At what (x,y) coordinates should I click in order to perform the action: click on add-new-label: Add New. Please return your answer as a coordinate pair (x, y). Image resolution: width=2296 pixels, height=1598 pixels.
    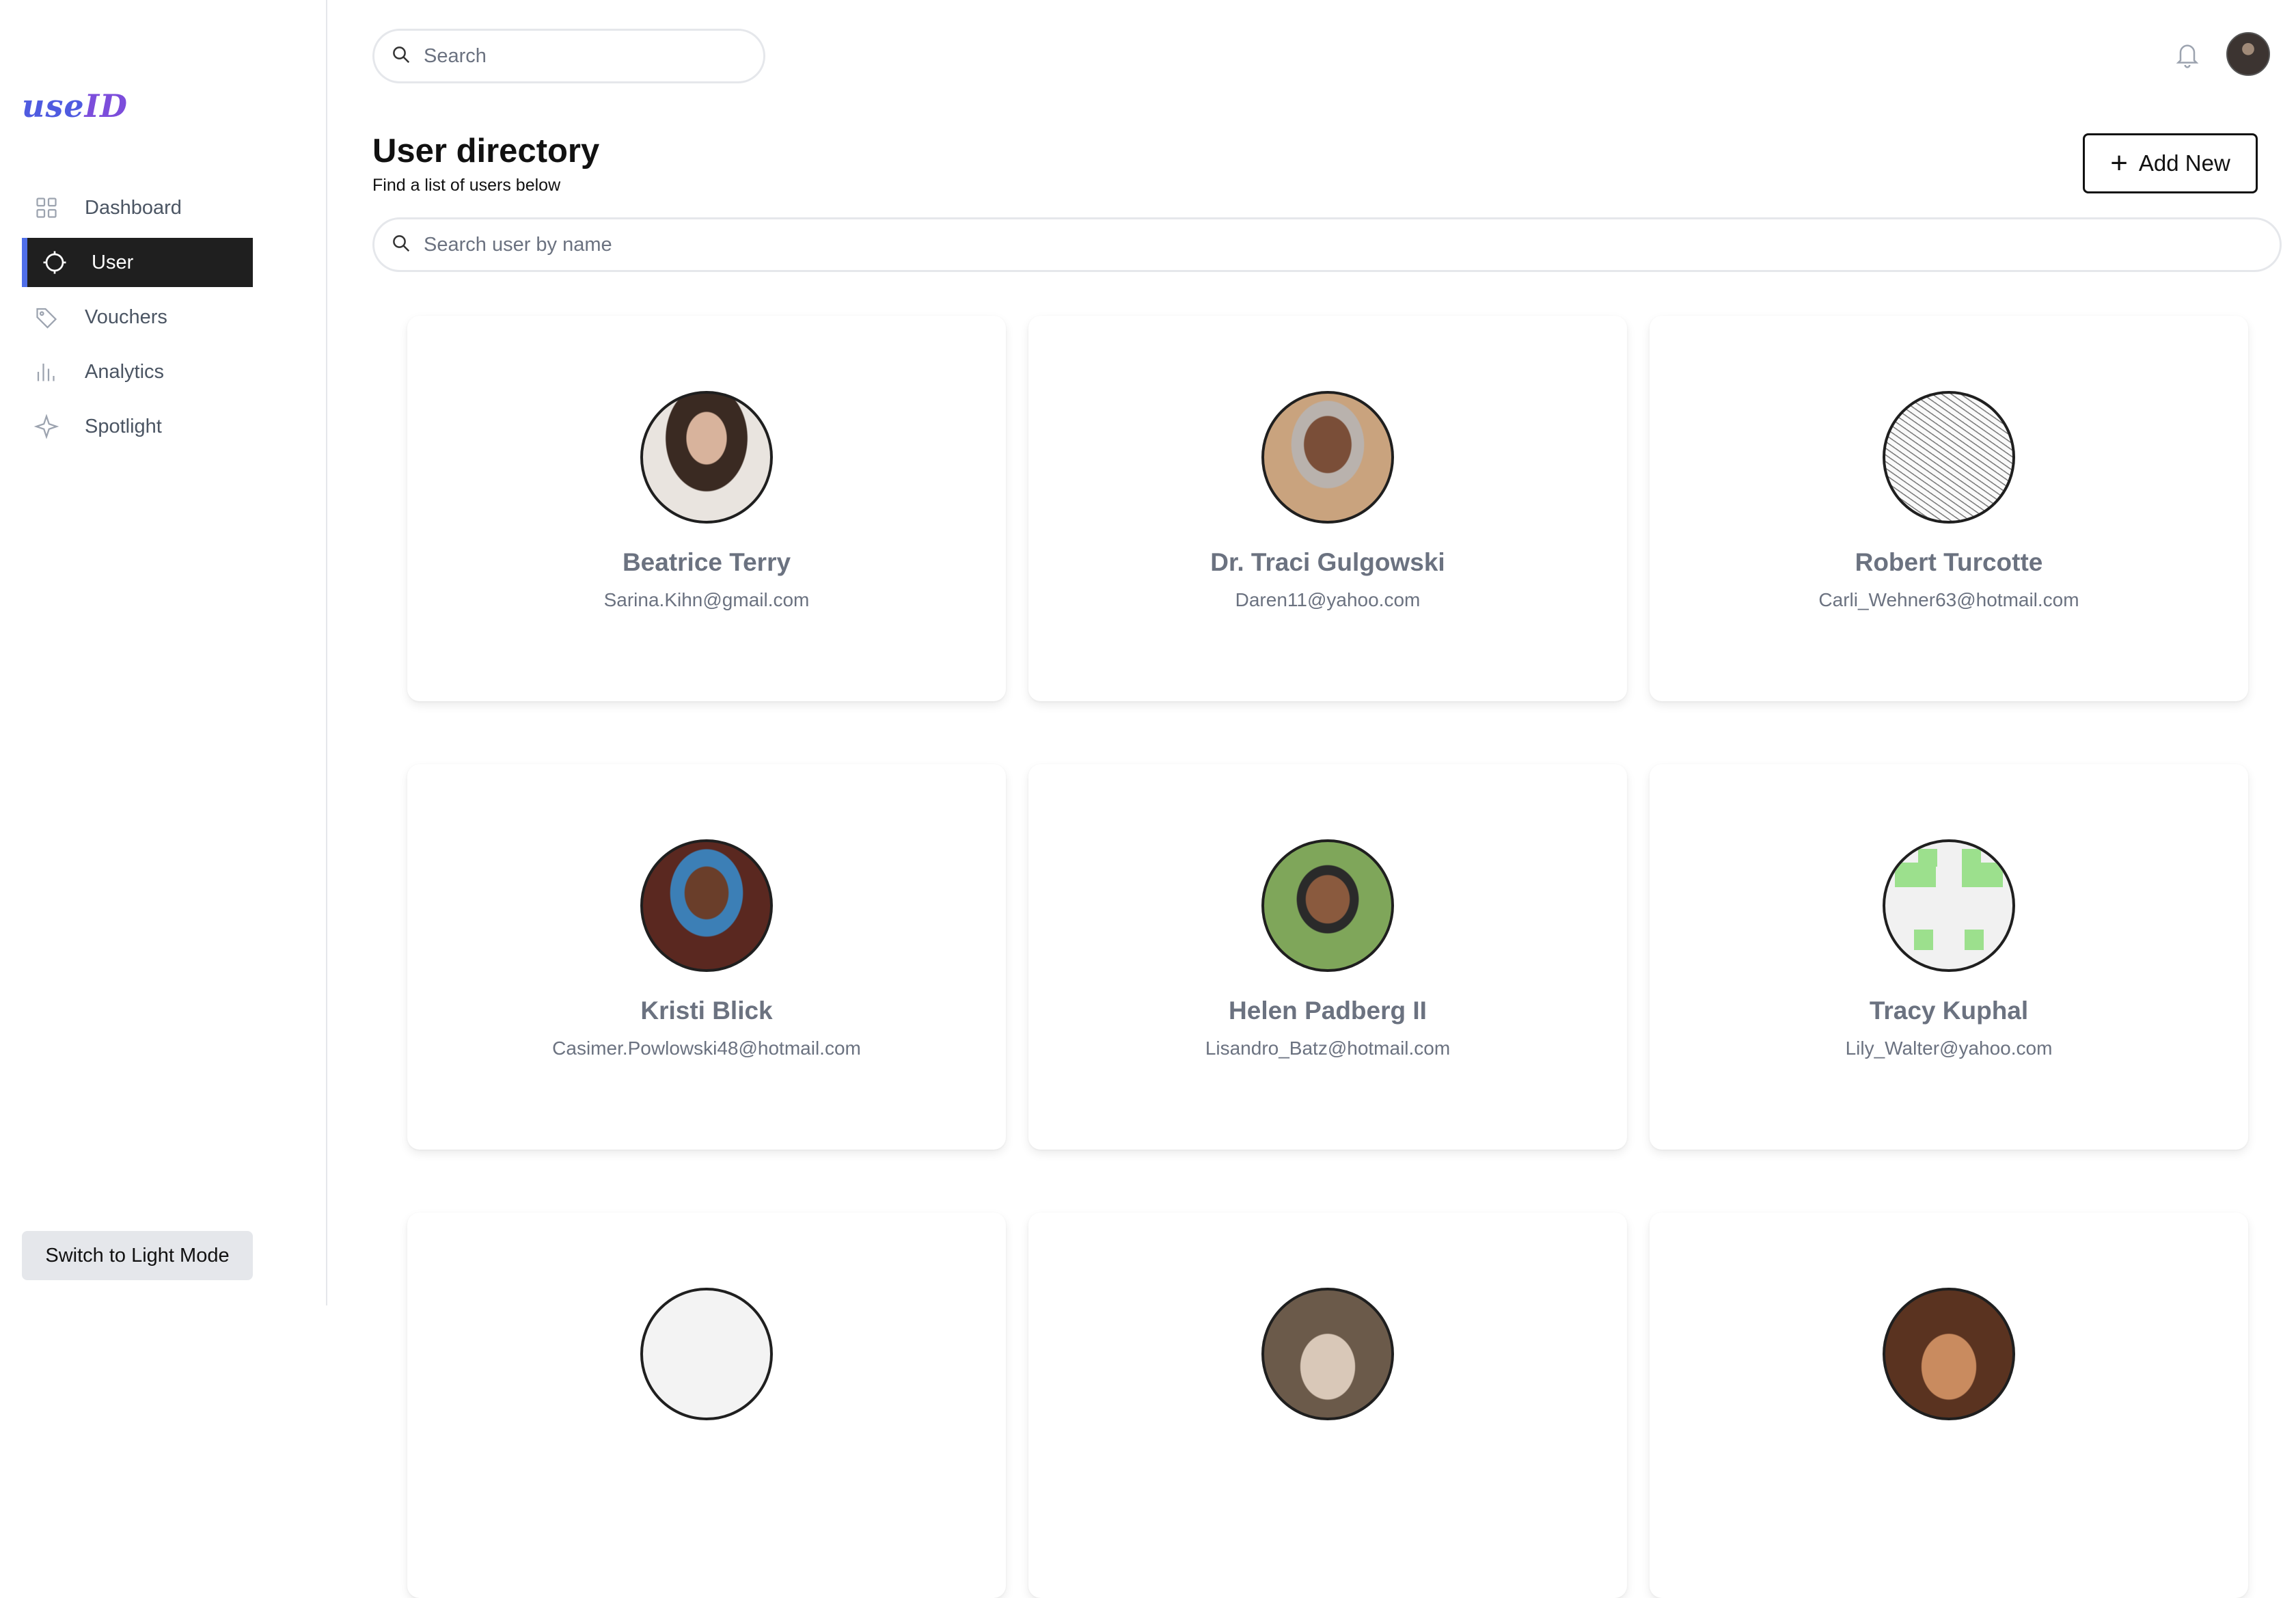
    Looking at the image, I should click on (2184, 163).